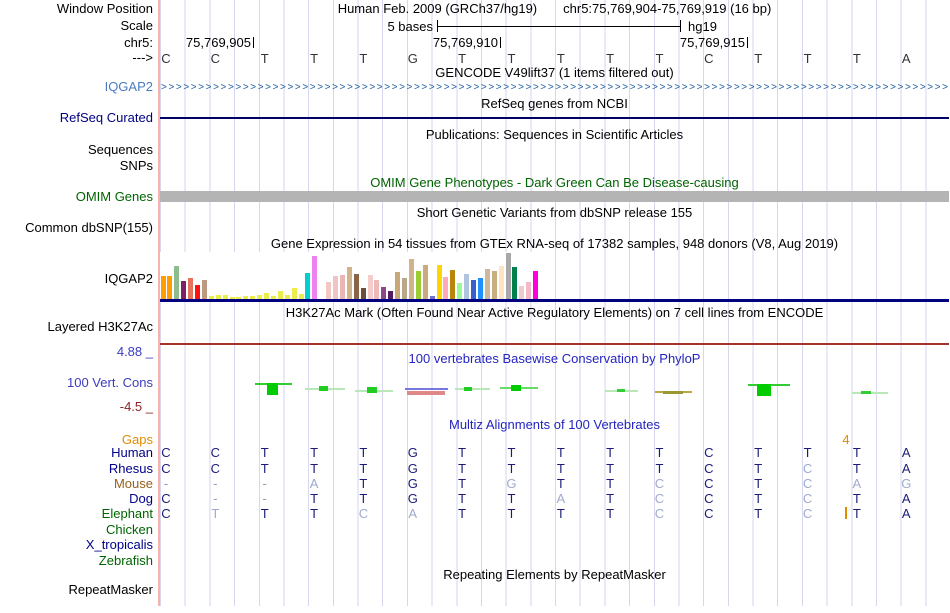  I want to click on species-label-mouse: Mouse, so click(76, 484).